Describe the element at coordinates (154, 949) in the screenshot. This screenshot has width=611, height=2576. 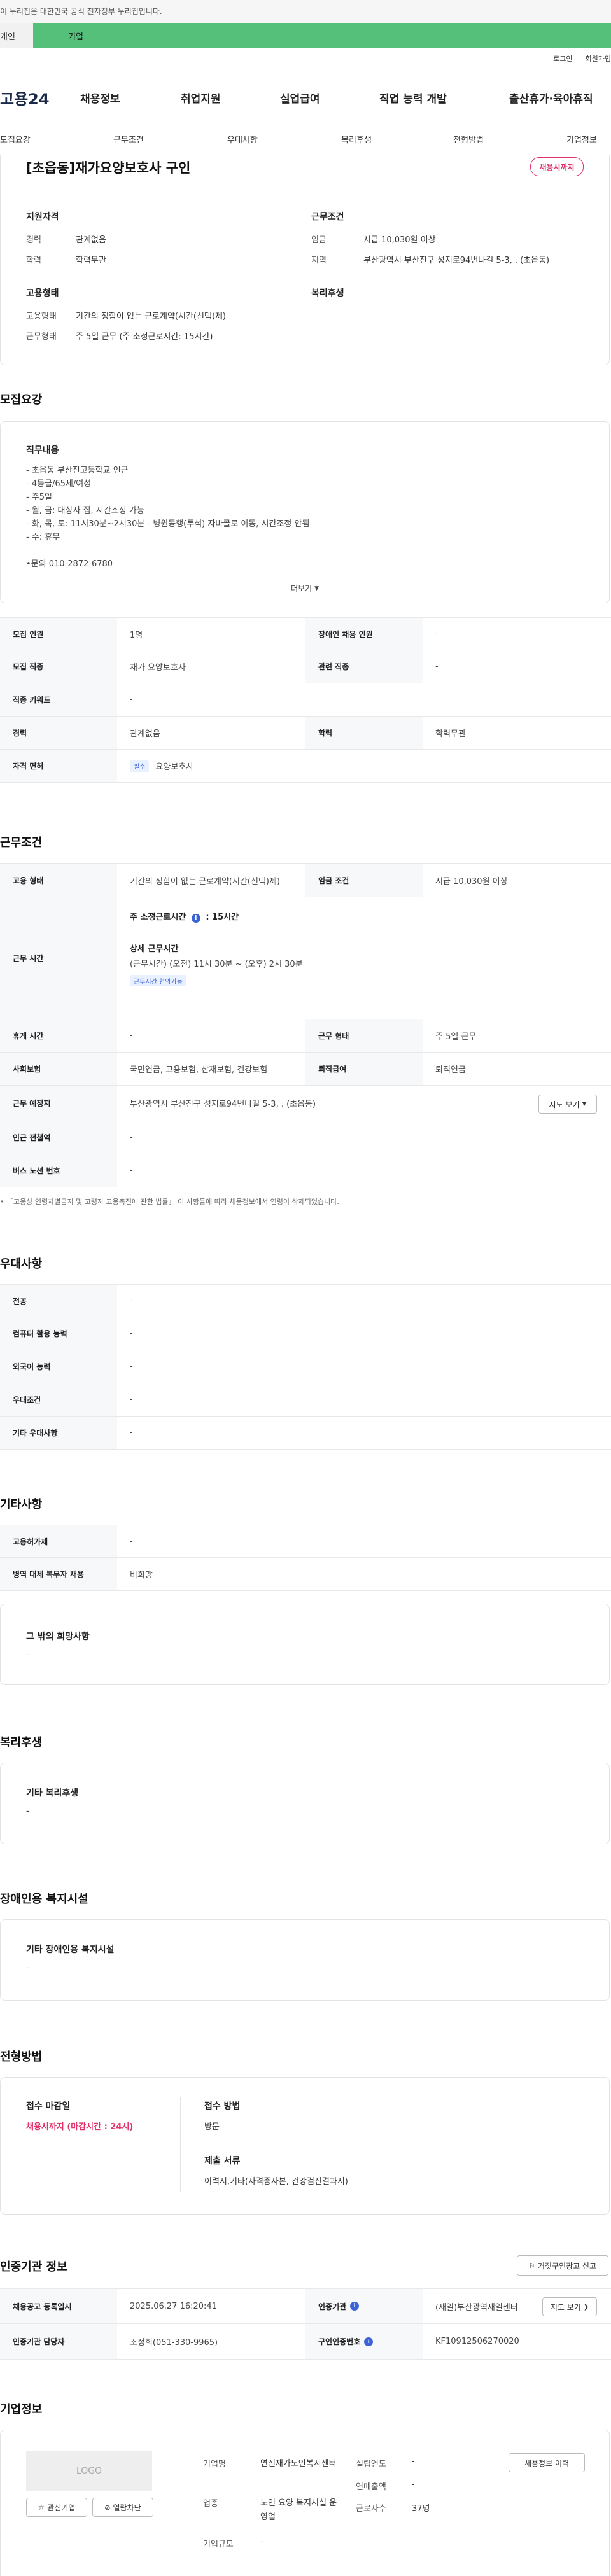
I see `detail-hours-label: 상세 근무시간` at that location.